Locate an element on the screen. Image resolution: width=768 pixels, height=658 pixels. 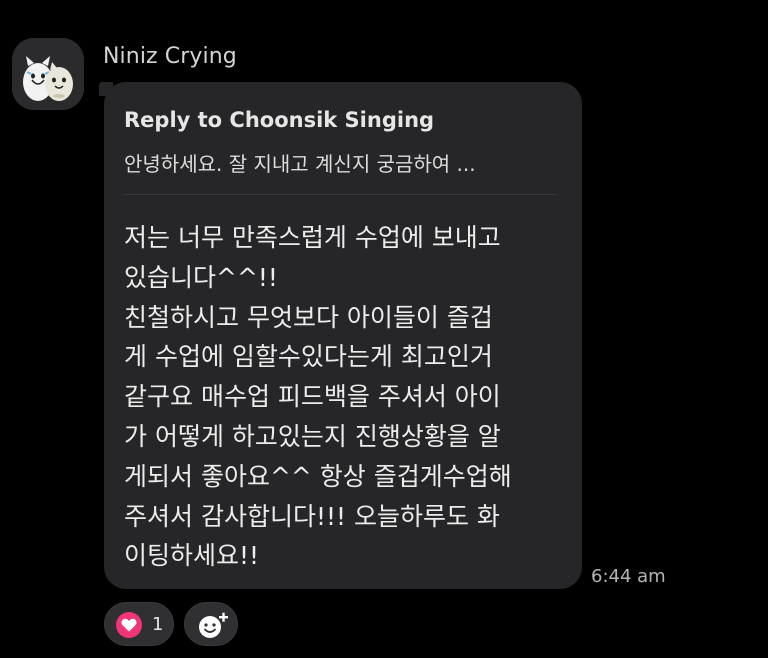
message-line: 이팅하세요!! is located at coordinates (192, 556).